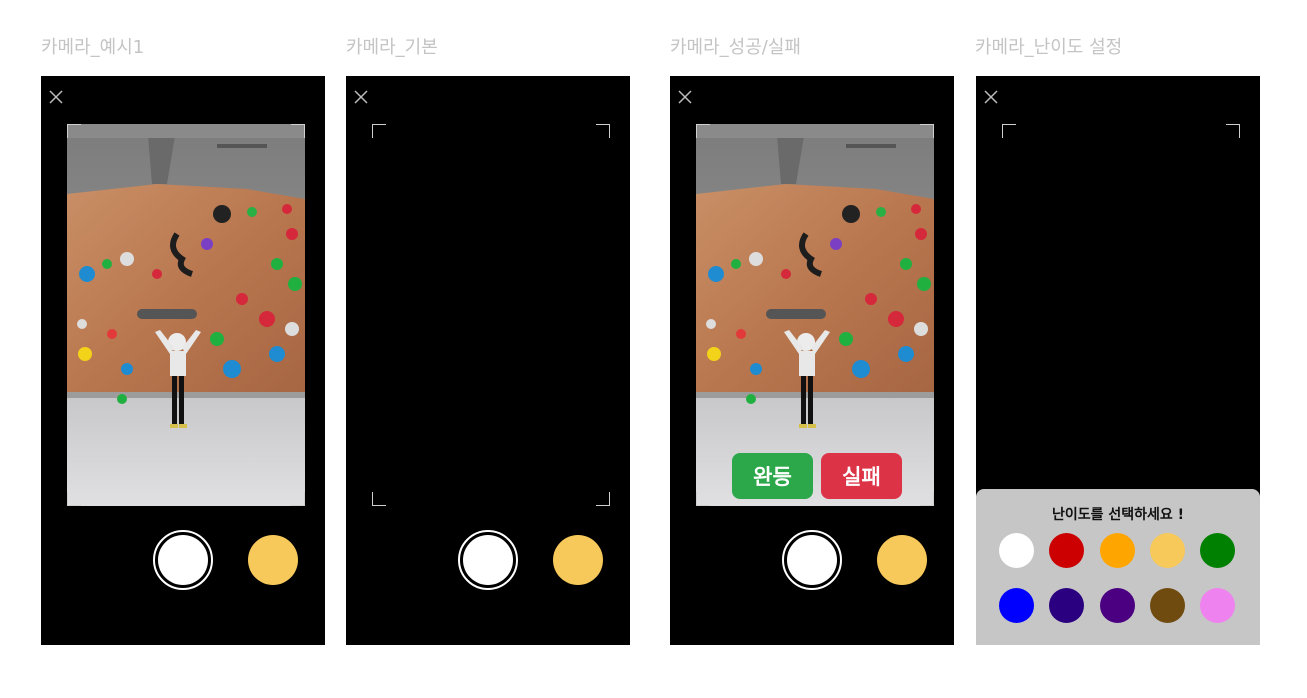 The height and width of the screenshot is (698, 1307). I want to click on frame-title: 카메라_난이도 설정, so click(1049, 47).